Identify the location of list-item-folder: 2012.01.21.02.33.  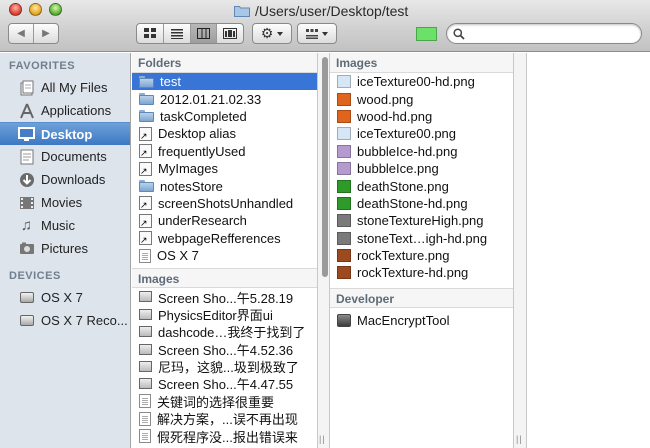
(224, 98).